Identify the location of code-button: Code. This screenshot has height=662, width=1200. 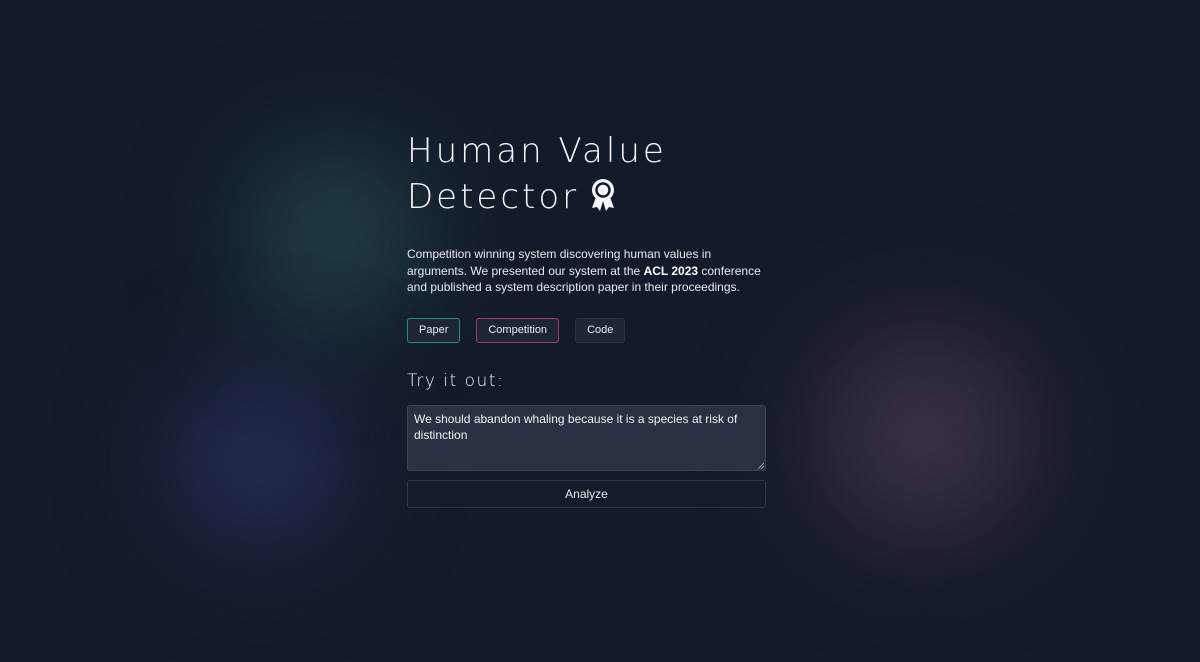
(600, 330).